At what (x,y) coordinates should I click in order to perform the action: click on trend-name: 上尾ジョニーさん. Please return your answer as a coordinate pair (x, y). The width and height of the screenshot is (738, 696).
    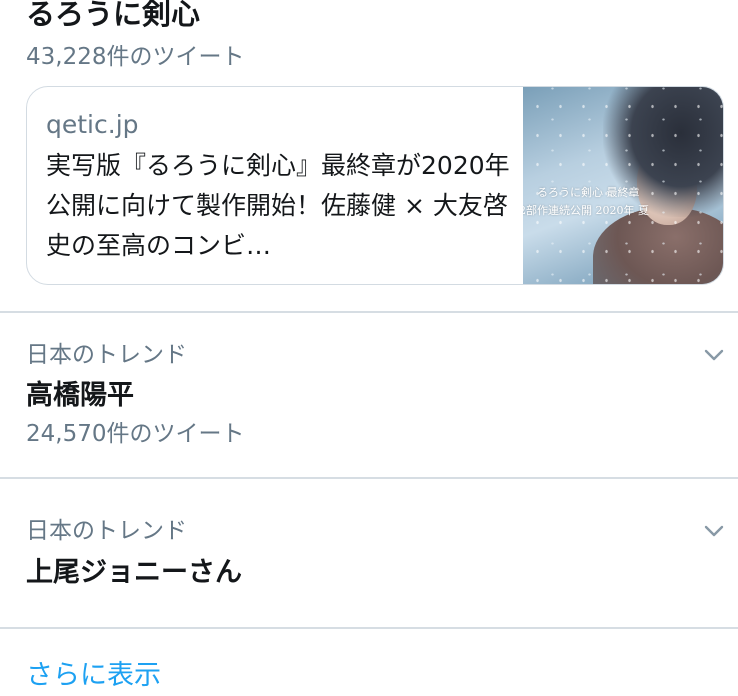
    Looking at the image, I should click on (134, 572).